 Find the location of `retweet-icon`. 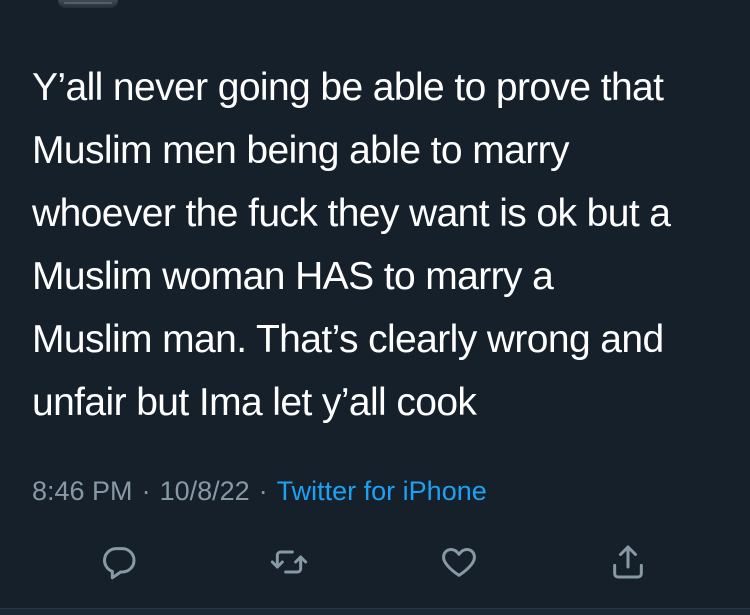

retweet-icon is located at coordinates (289, 562).